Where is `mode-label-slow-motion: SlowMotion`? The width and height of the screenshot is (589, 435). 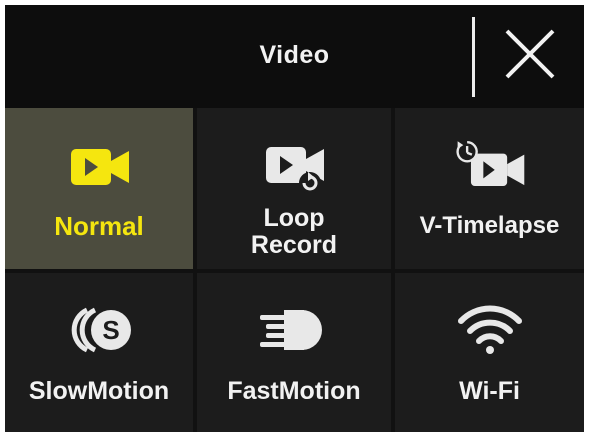
mode-label-slow-motion: SlowMotion is located at coordinates (99, 391).